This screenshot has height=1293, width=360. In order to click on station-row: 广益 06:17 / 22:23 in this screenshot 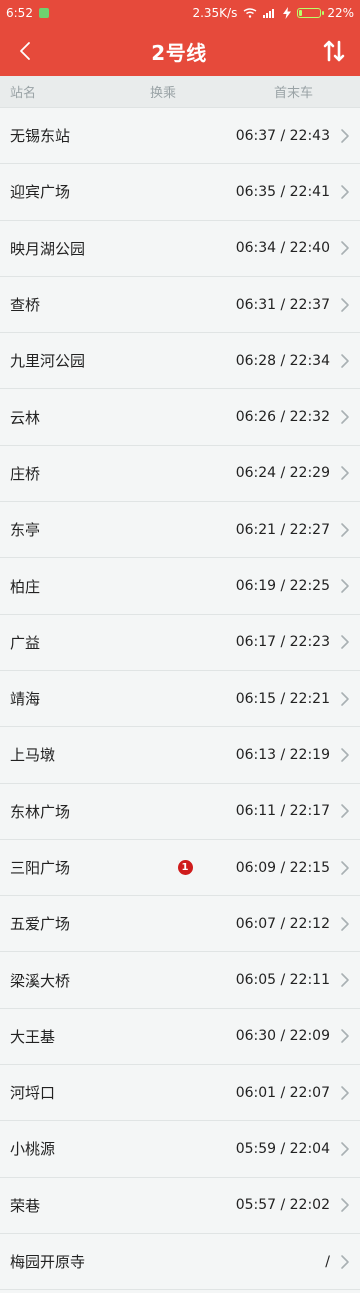, I will do `click(180, 642)`.